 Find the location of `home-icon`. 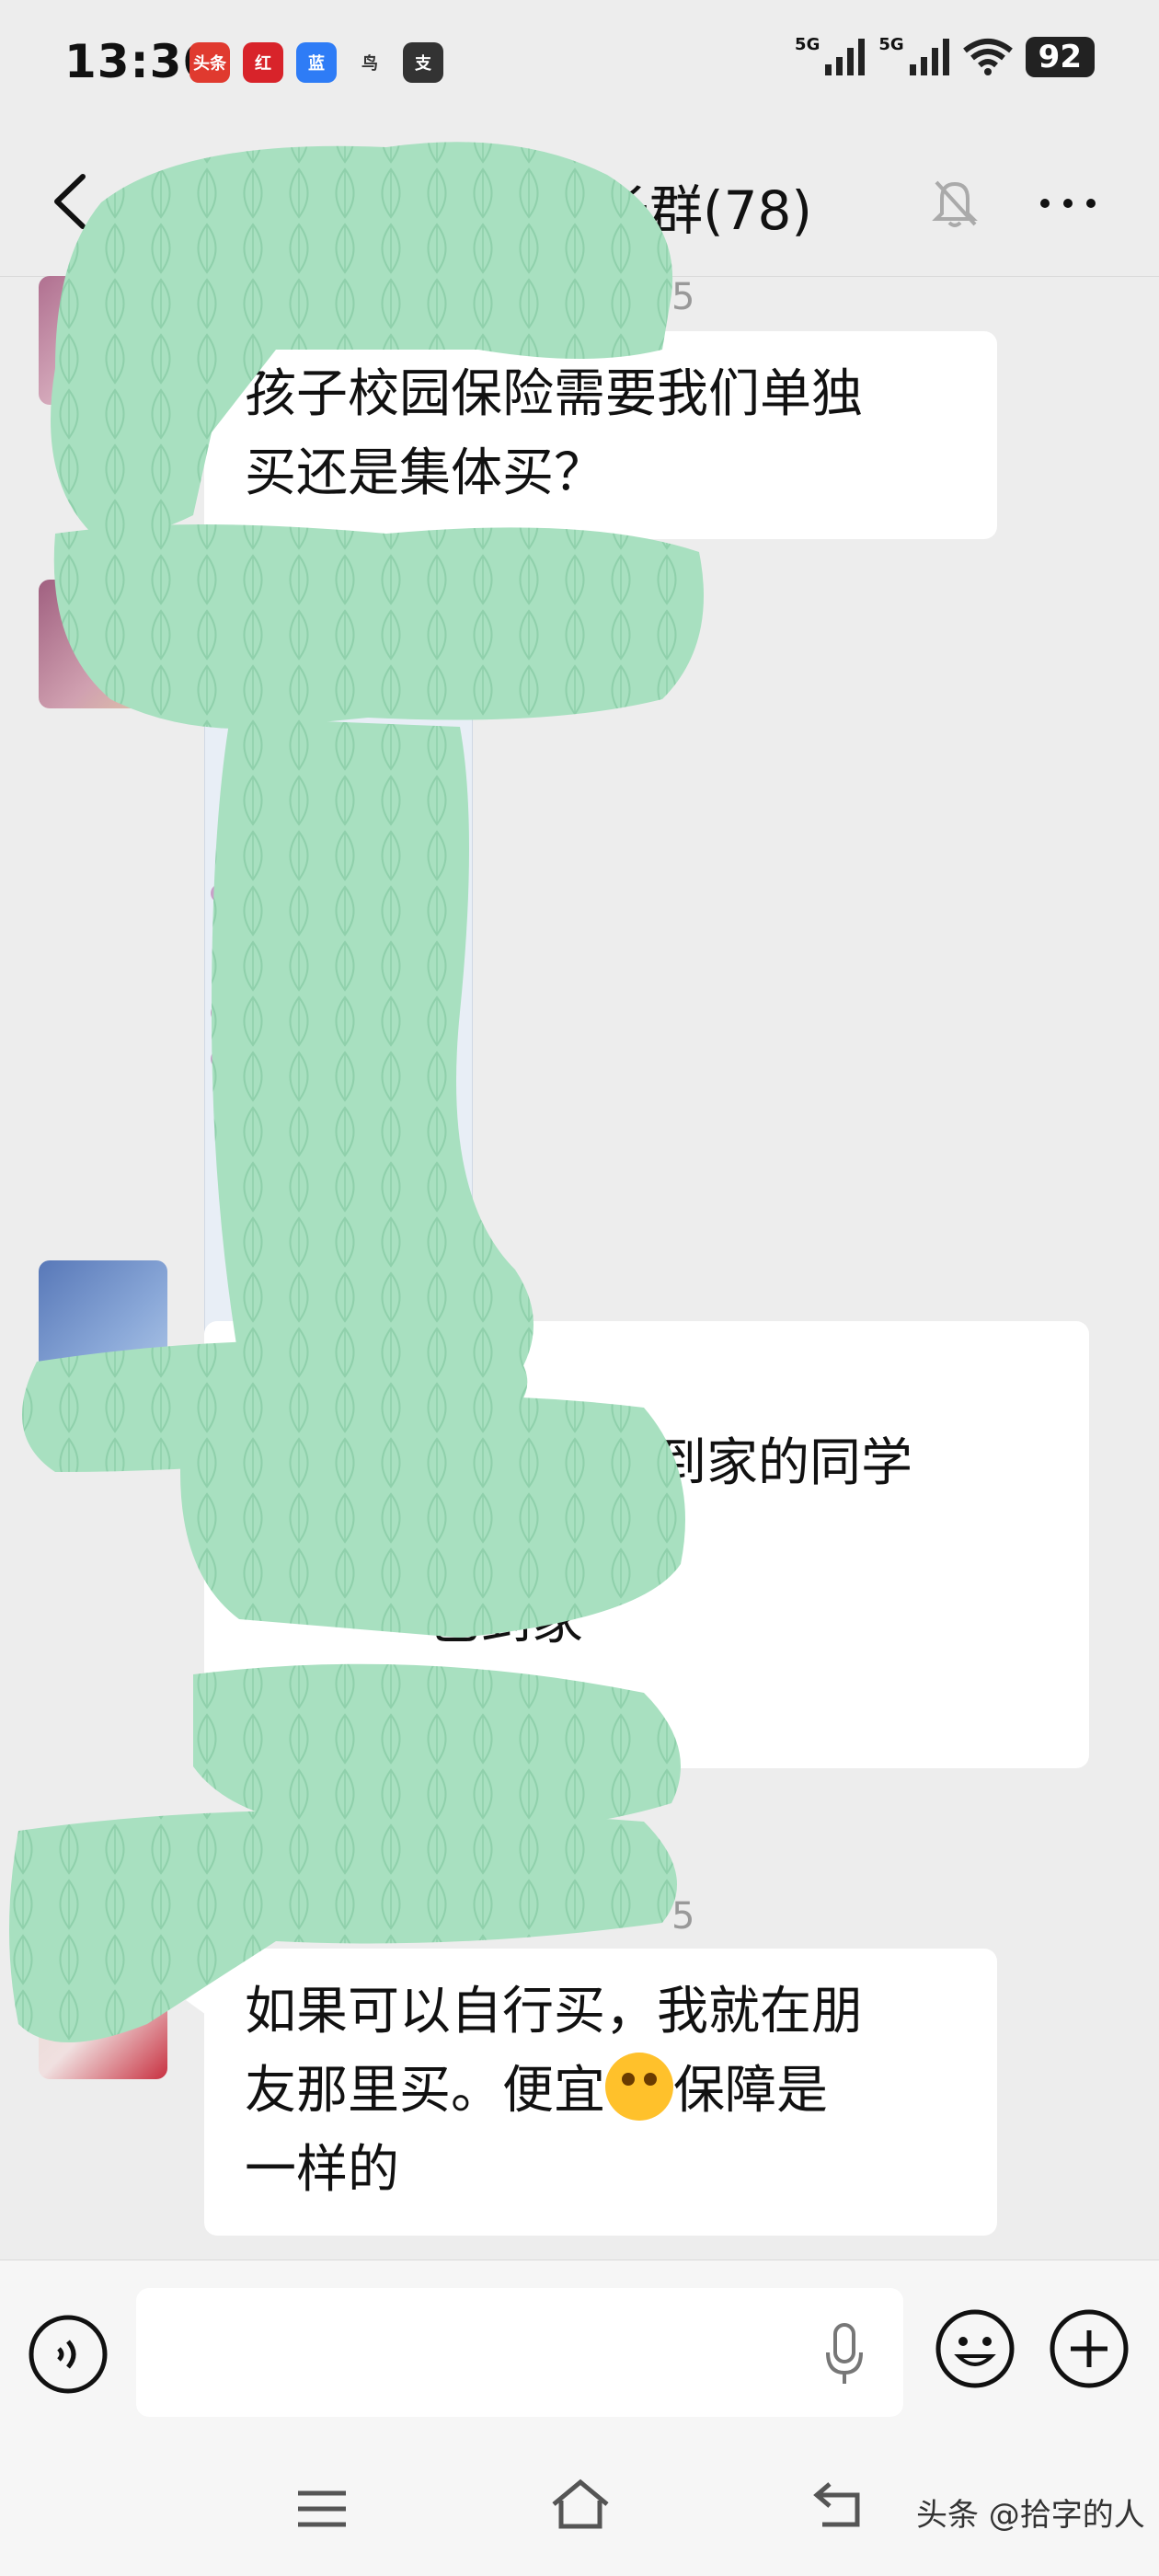

home-icon is located at coordinates (580, 2504).